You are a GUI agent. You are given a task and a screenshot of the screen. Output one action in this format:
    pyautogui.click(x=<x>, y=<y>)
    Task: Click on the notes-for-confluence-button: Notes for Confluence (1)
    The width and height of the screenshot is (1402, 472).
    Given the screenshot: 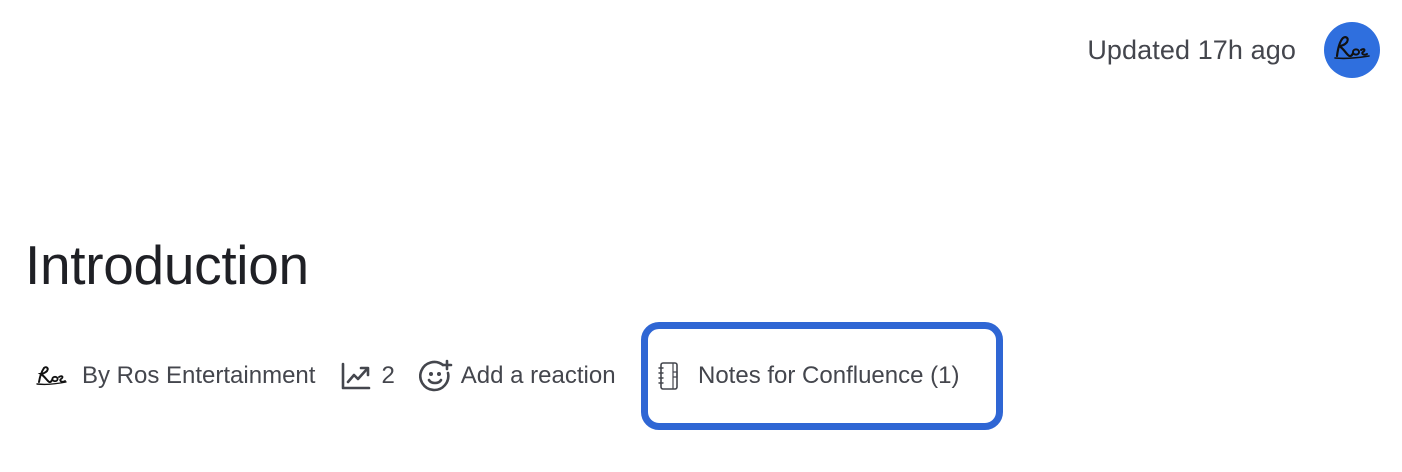 What is the action you would take?
    pyautogui.click(x=822, y=376)
    